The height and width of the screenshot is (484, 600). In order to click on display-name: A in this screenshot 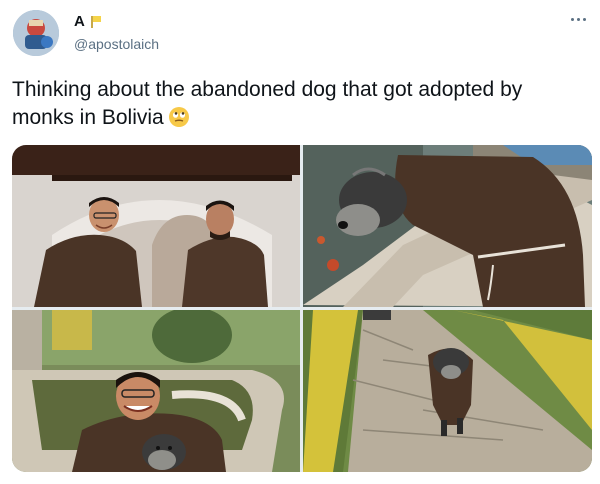, I will do `click(79, 21)`.